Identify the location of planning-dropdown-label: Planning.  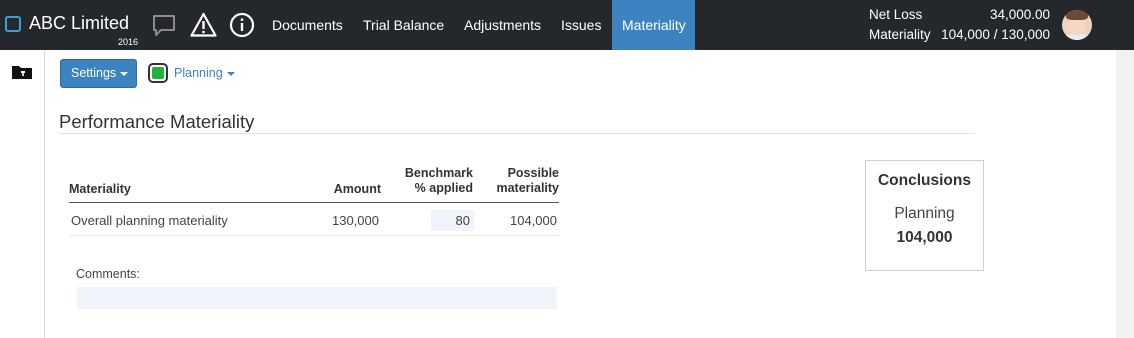
(198, 73).